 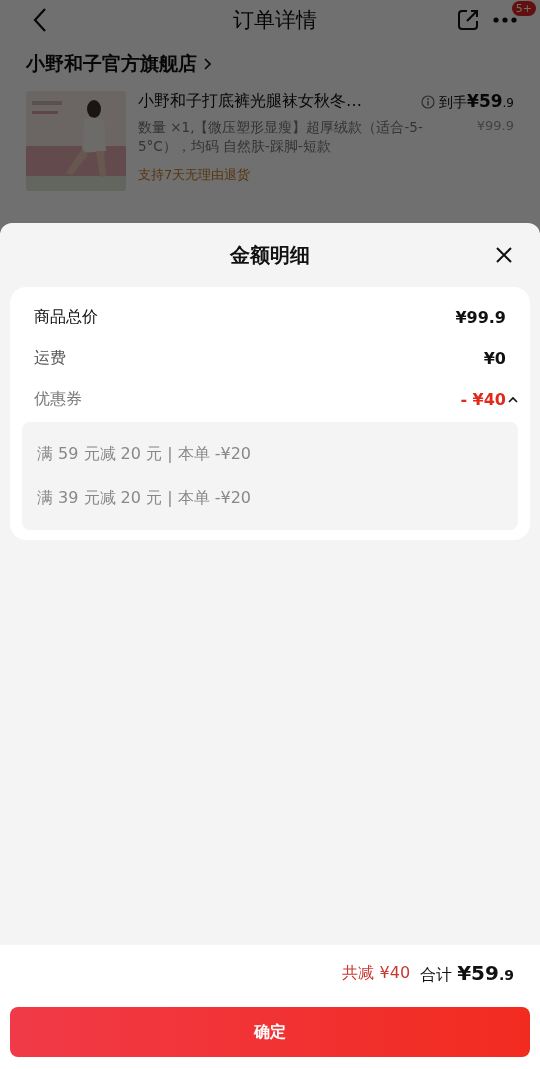 I want to click on confirm-button: 确定, so click(x=270, y=1032).